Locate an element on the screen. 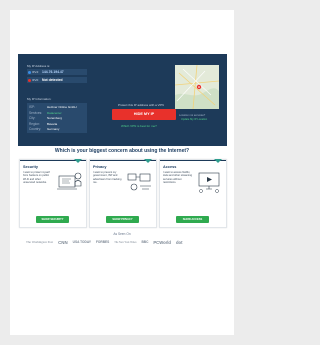 This screenshot has width=320, height=345. card-title: Security is located at coordinates (30, 167).